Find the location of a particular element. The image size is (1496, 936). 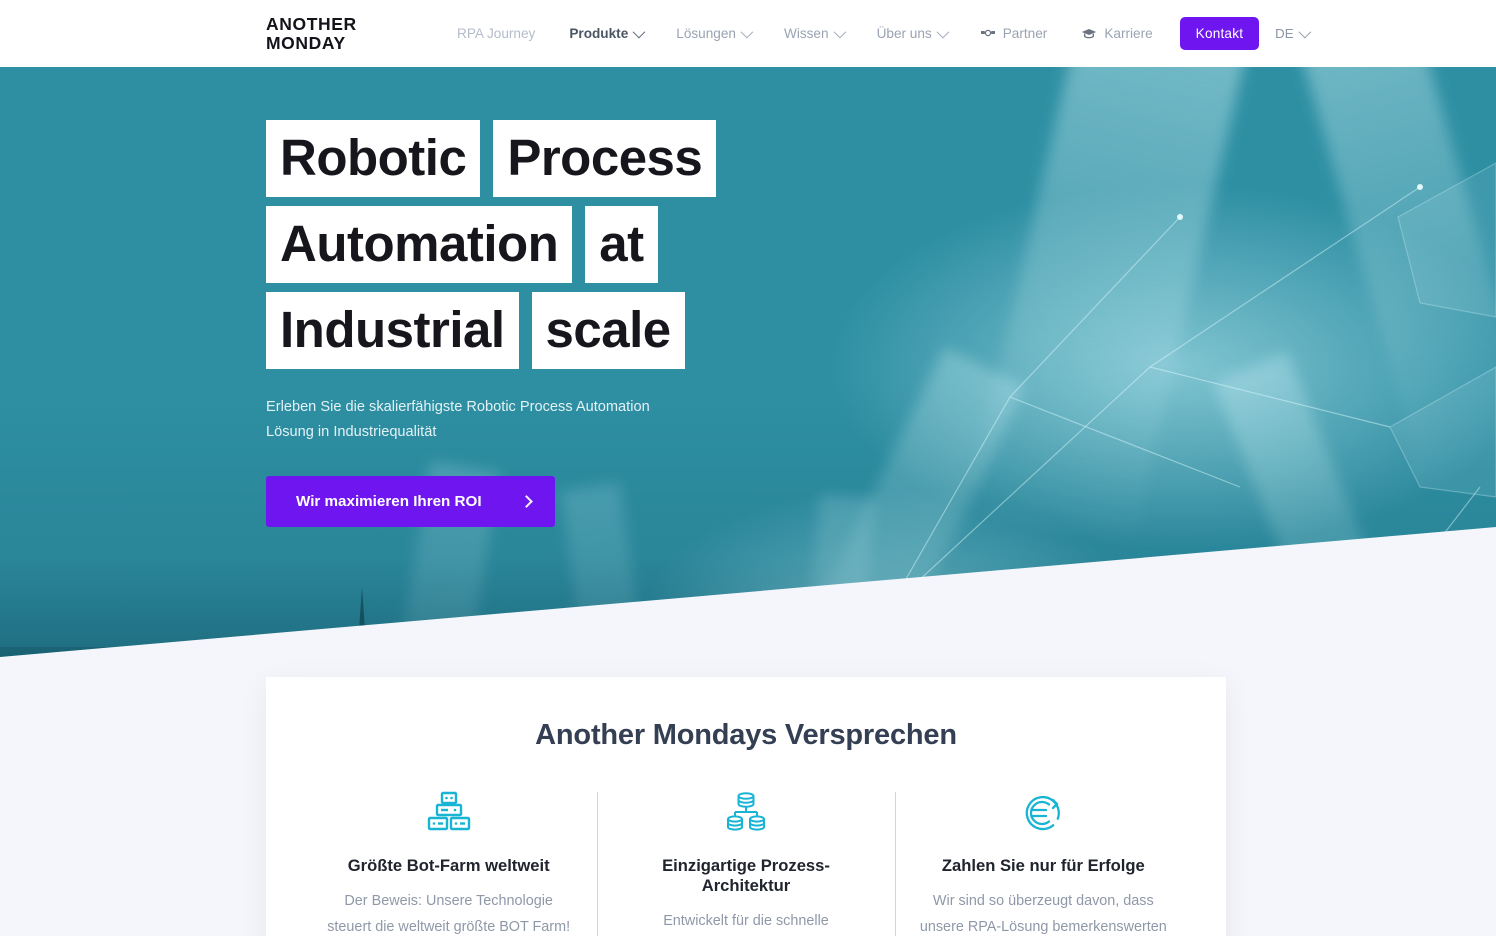

handshake-icon is located at coordinates (988, 33).